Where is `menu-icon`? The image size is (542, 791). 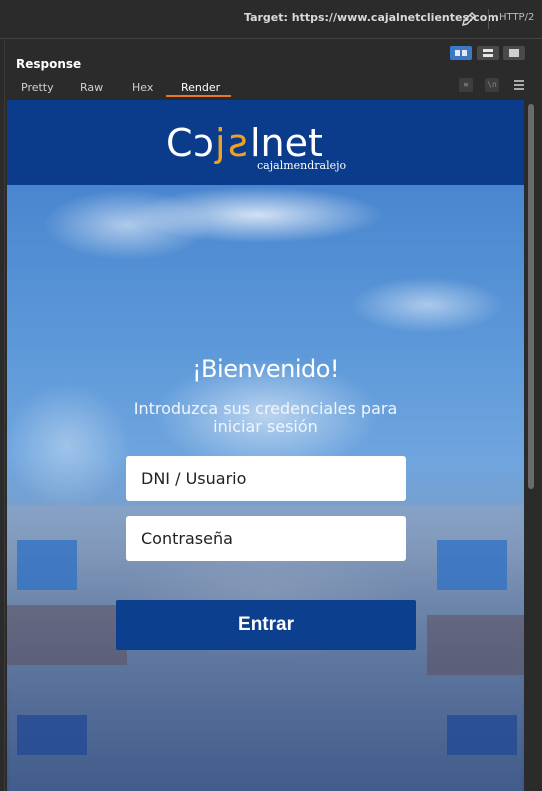 menu-icon is located at coordinates (519, 85).